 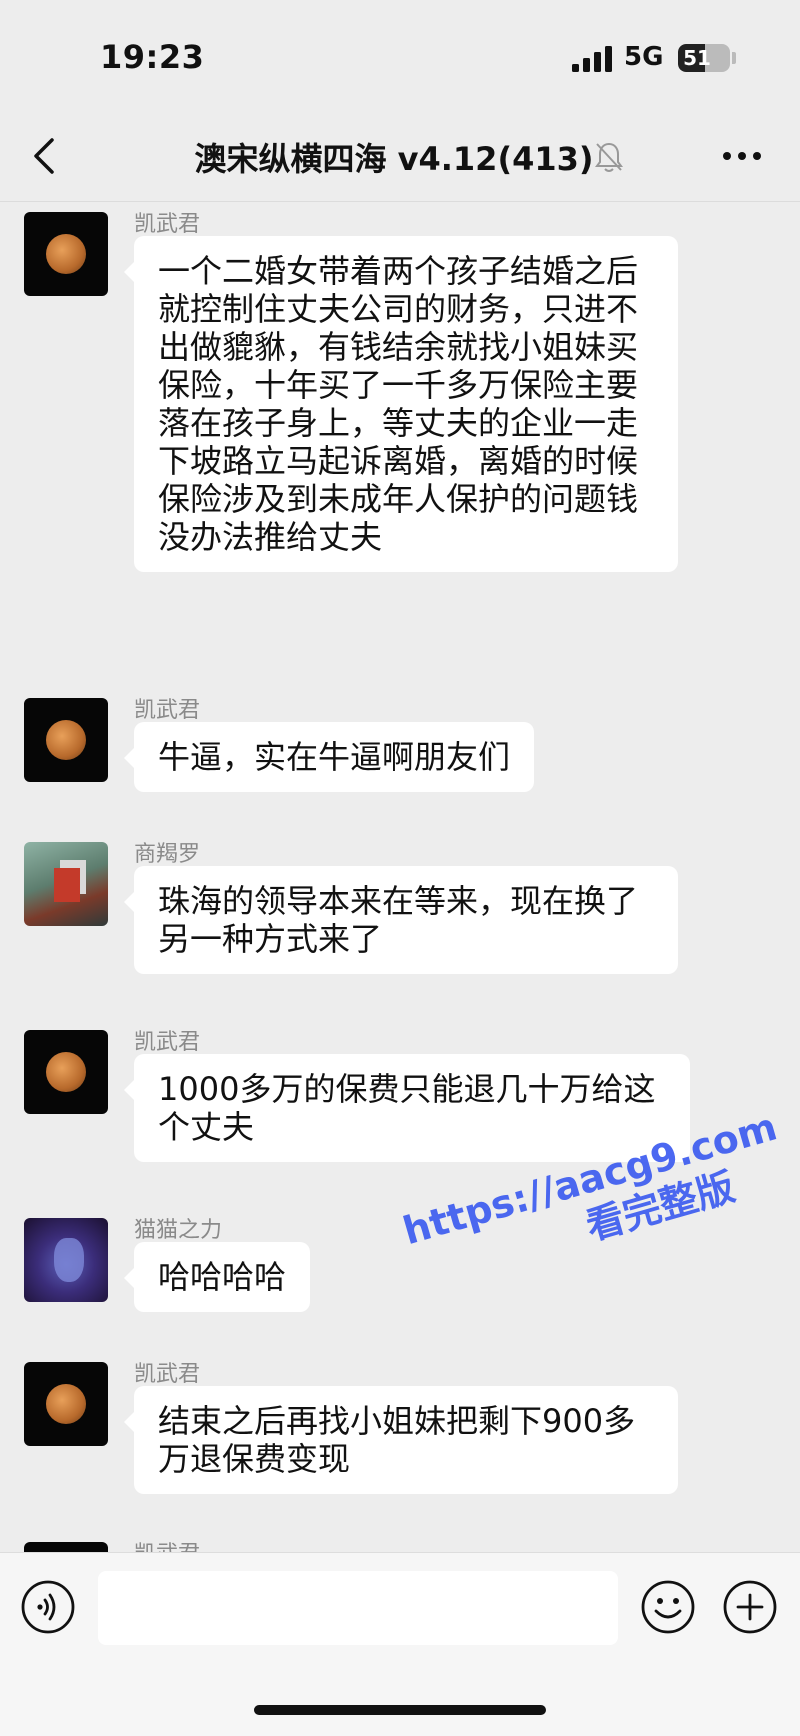 I want to click on battery-icon: 51, so click(x=704, y=58).